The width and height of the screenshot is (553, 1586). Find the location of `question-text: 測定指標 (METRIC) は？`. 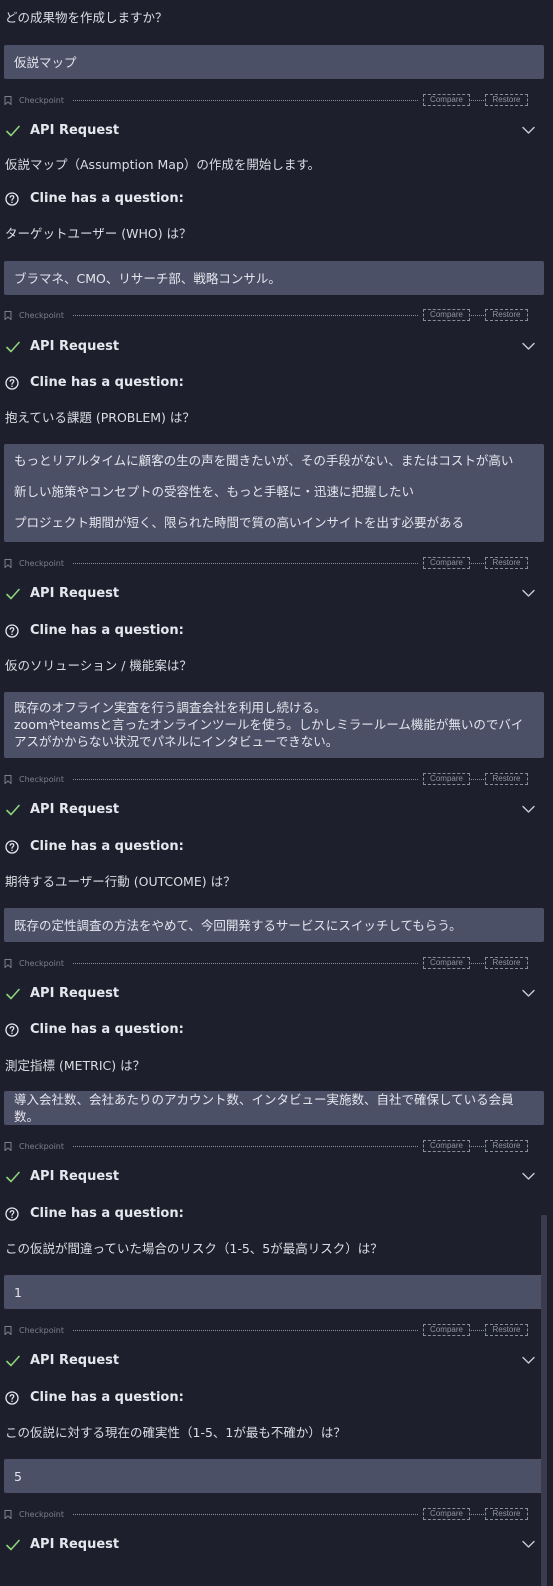

question-text: 測定指標 (METRIC) は？ is located at coordinates (75, 1065).